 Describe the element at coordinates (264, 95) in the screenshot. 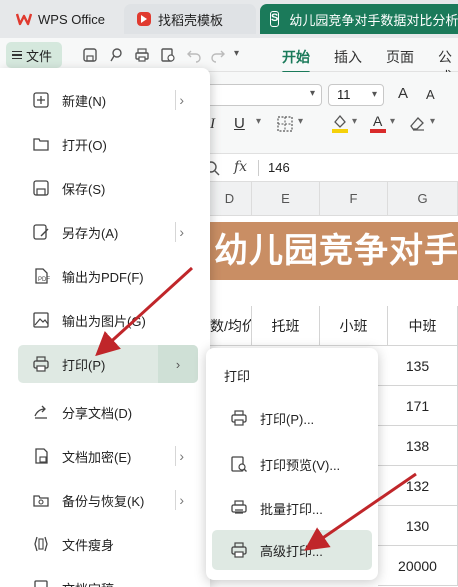

I see `font-name-select: ▾` at that location.